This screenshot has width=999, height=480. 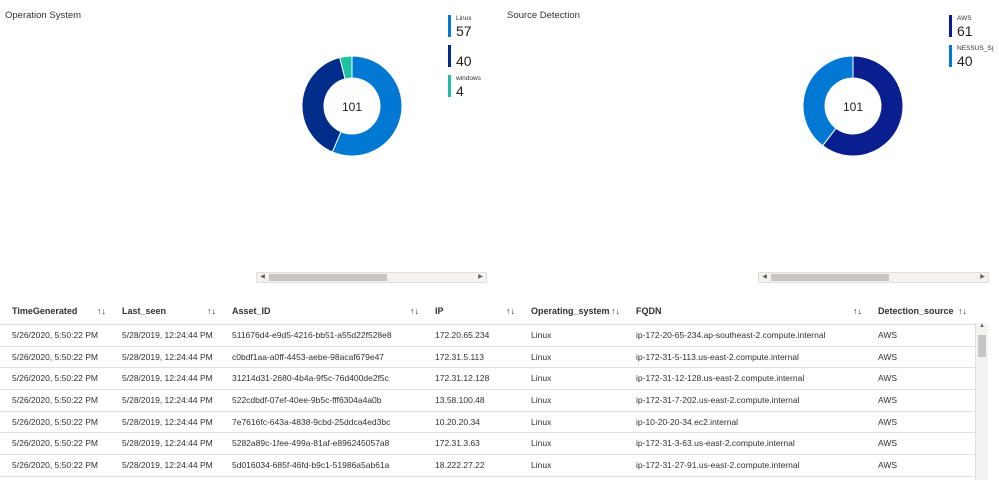 I want to click on column-header-asset-id: Asset_ID, so click(x=251, y=311).